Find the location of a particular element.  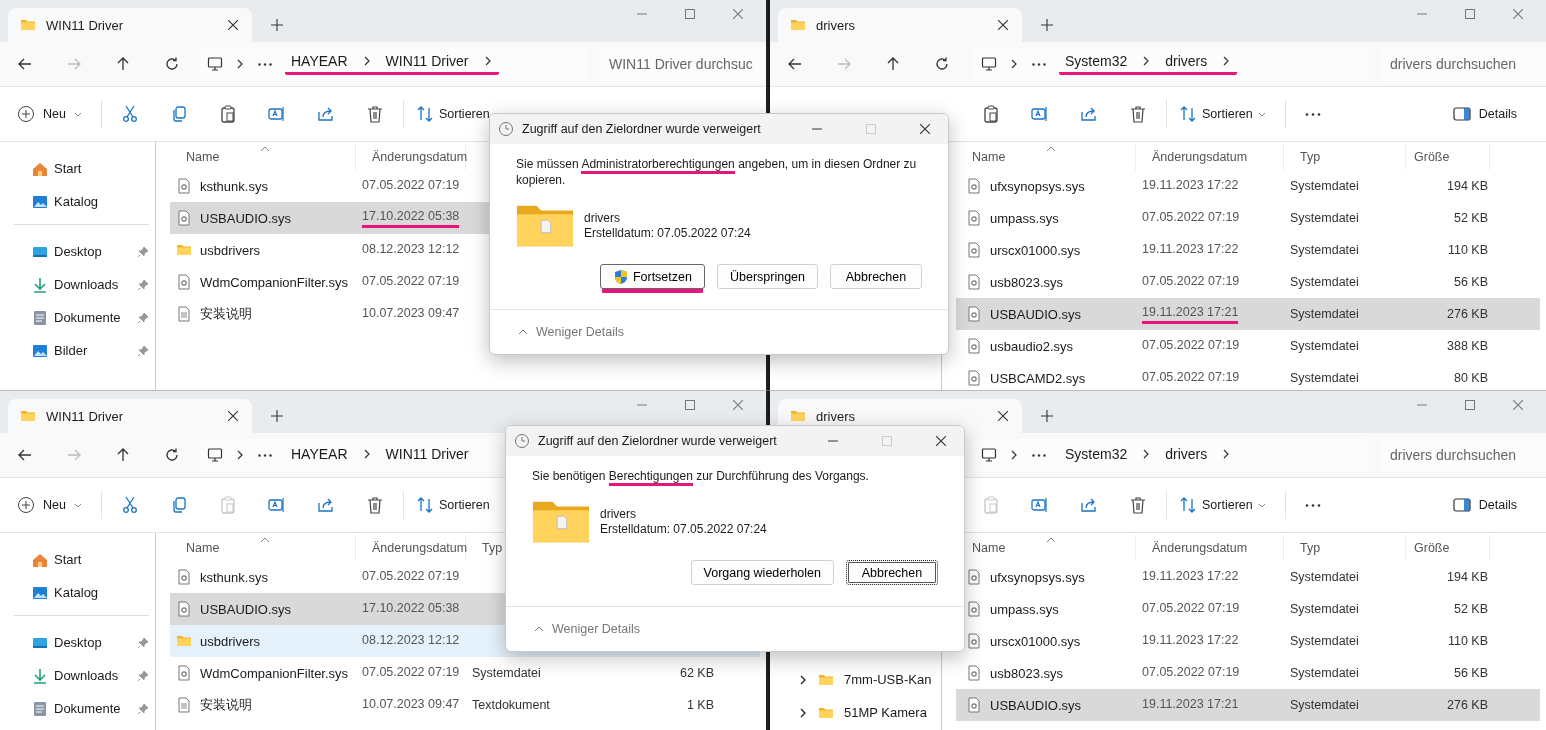

sidebar-item: 7mm-USB-Kan is located at coordinates (855, 679).